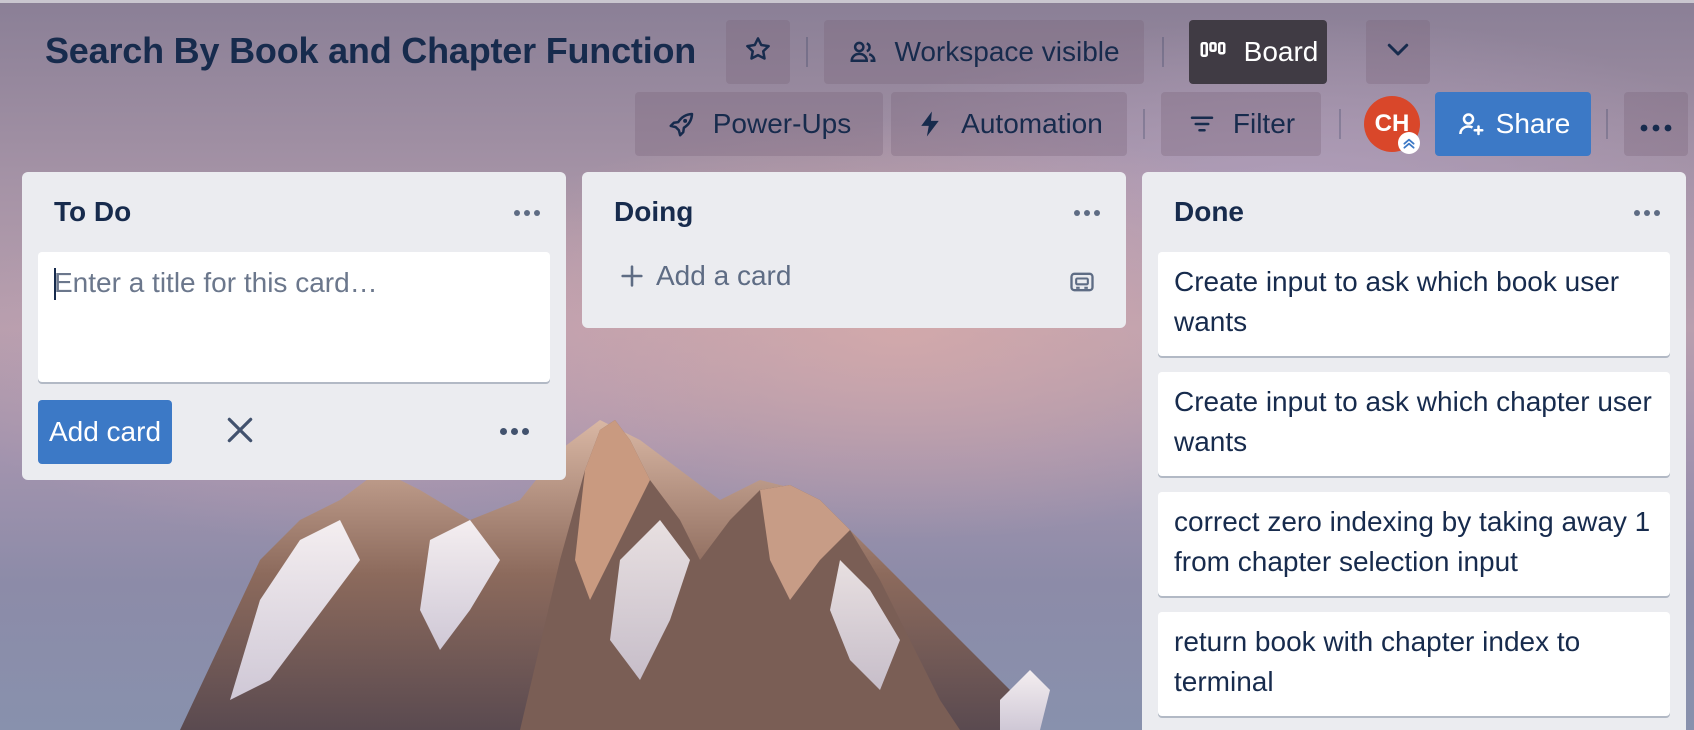 The height and width of the screenshot is (730, 1694). What do you see at coordinates (782, 123) in the screenshot?
I see `power-ups-label: Power-Ups` at bounding box center [782, 123].